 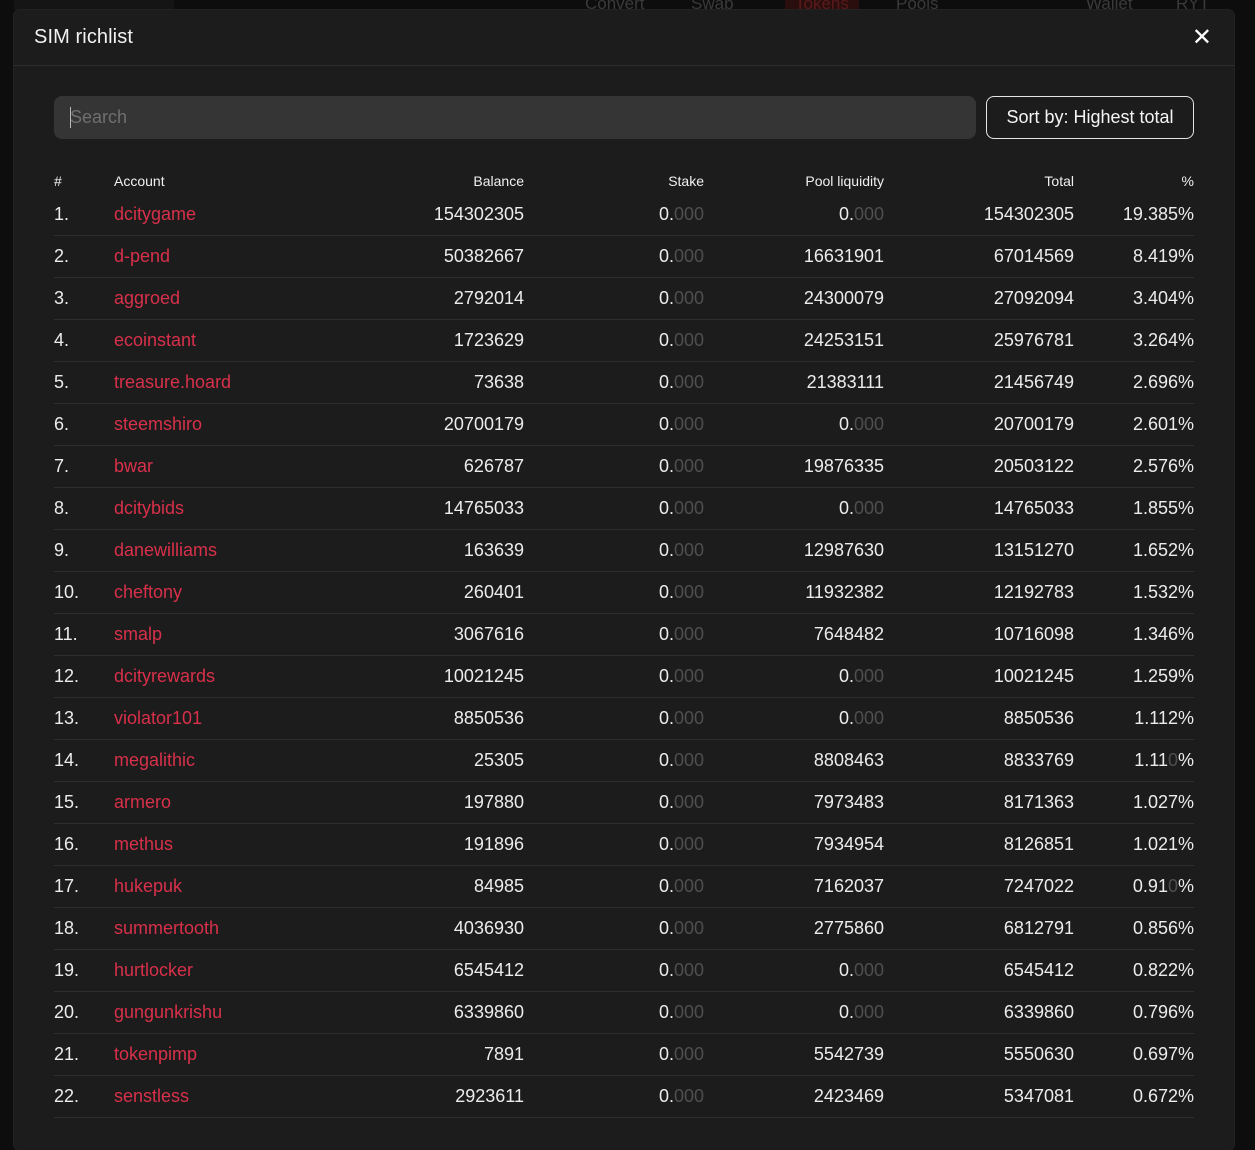 I want to click on percent-cell: 19.385%, so click(x=1134, y=215).